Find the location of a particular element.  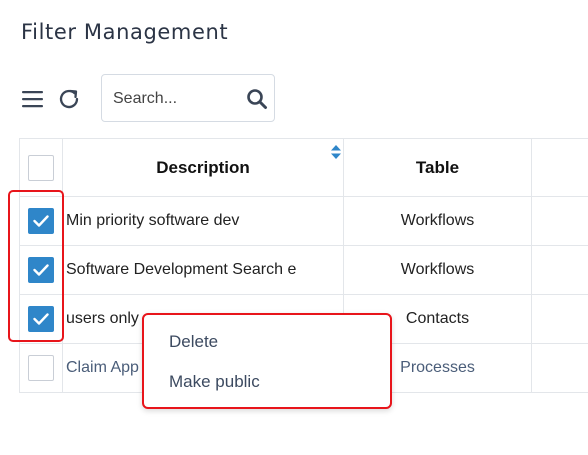

table-row: Min priority software dev Workflows is located at coordinates (303, 221).